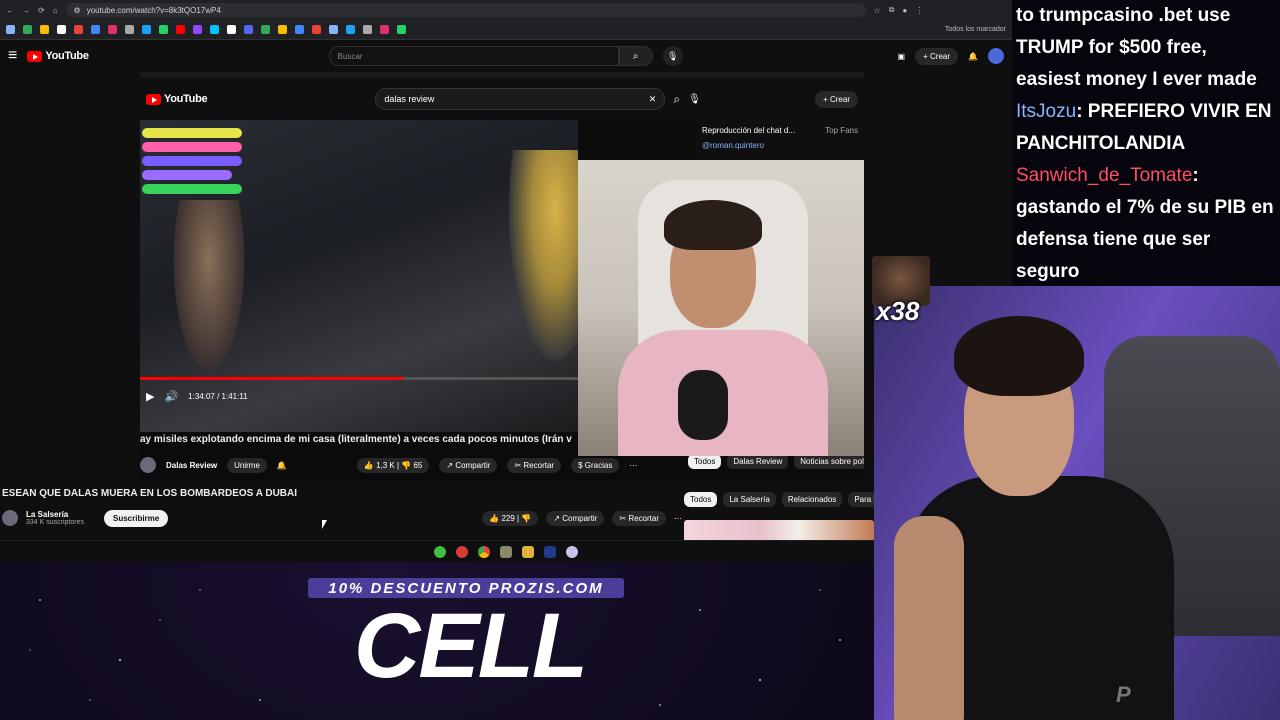 Image resolution: width=1280 pixels, height=720 pixels. I want to click on youtube-logo: YouTube, so click(58, 56).